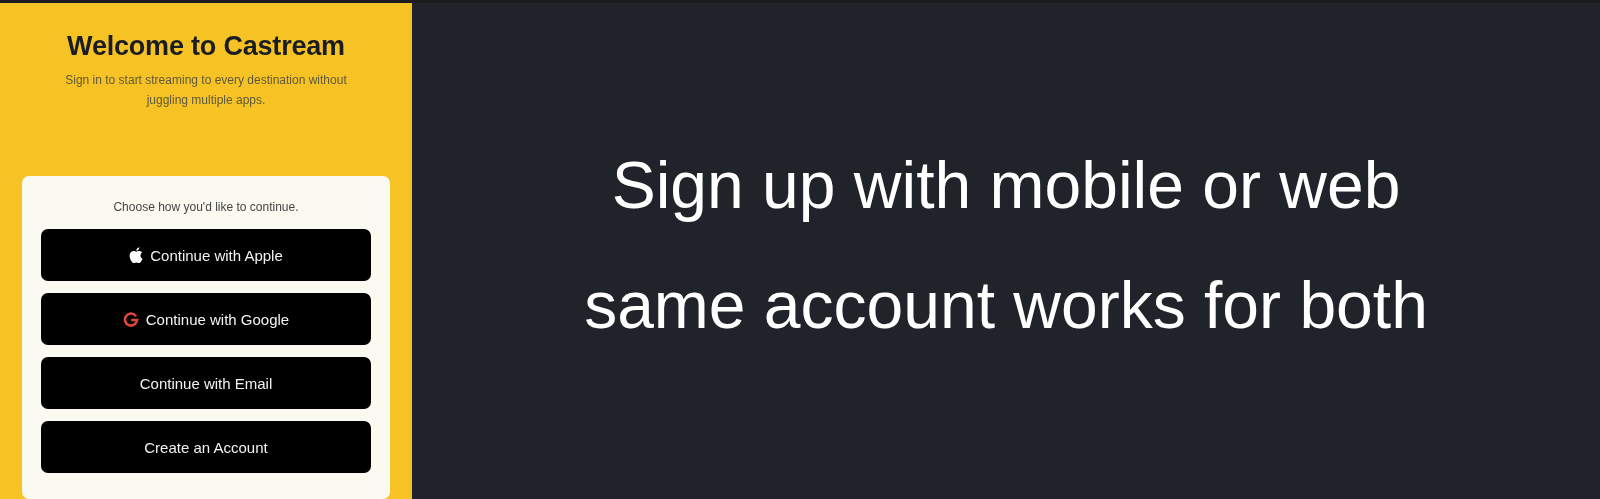  Describe the element at coordinates (206, 90) in the screenshot. I see `welcome-subtitle: Sign in to start streaming to every destination without juggling multiple apps.` at that location.